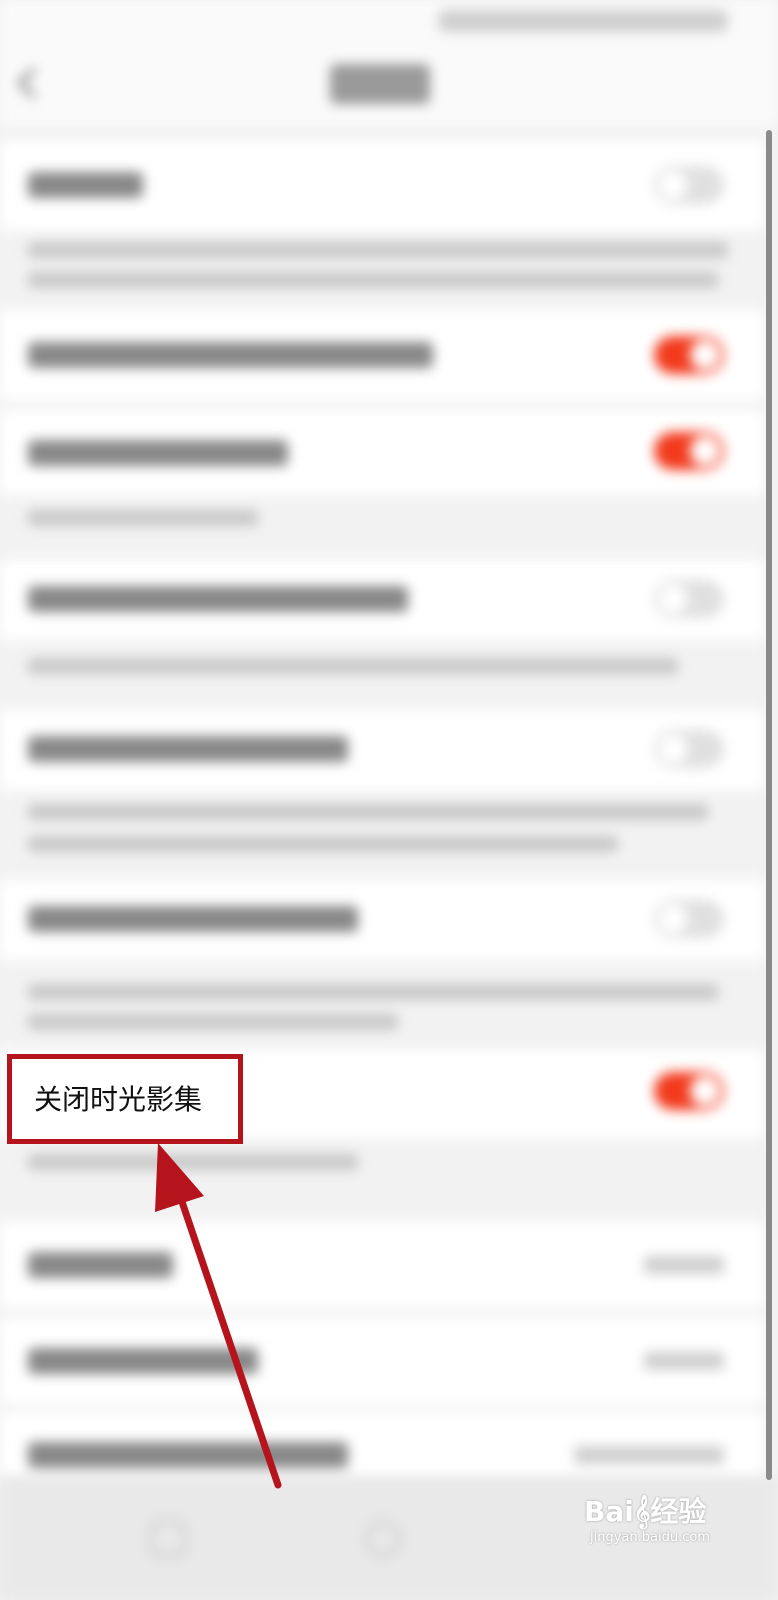 Image resolution: width=778 pixels, height=1600 pixels. I want to click on home-icon, so click(50, 1536).